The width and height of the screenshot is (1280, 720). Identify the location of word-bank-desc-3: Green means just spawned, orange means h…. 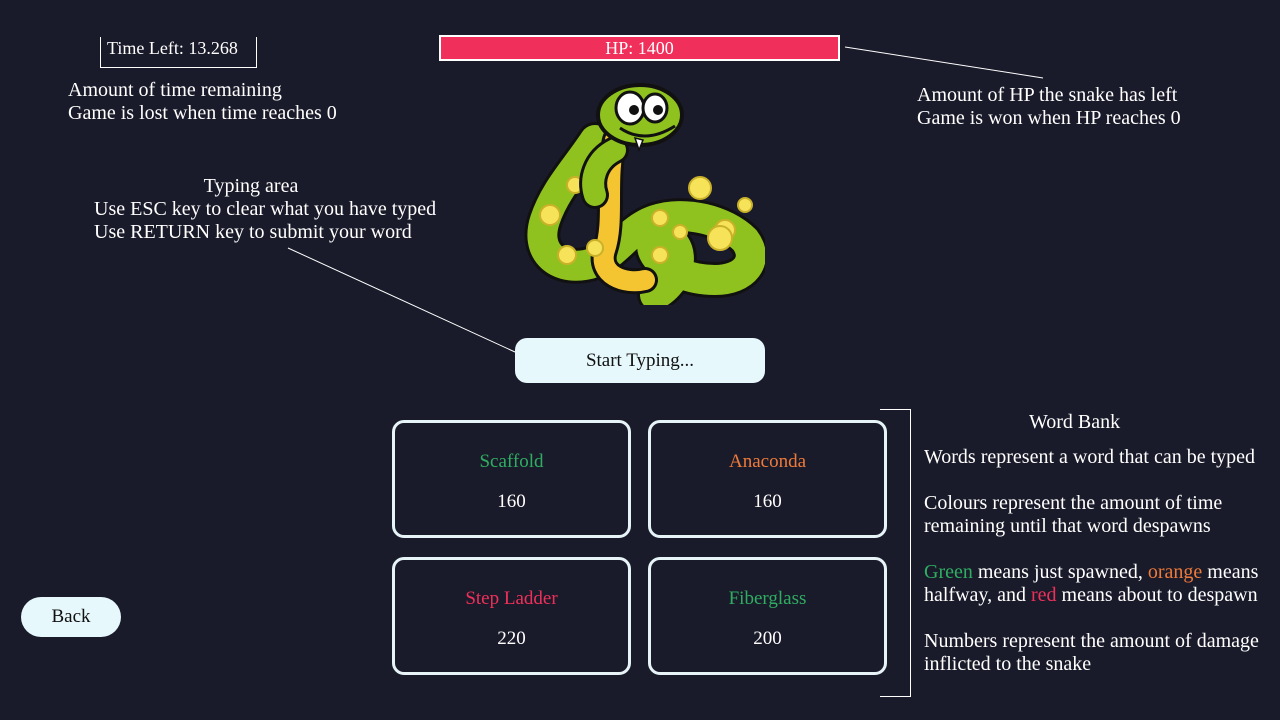
(1091, 584).